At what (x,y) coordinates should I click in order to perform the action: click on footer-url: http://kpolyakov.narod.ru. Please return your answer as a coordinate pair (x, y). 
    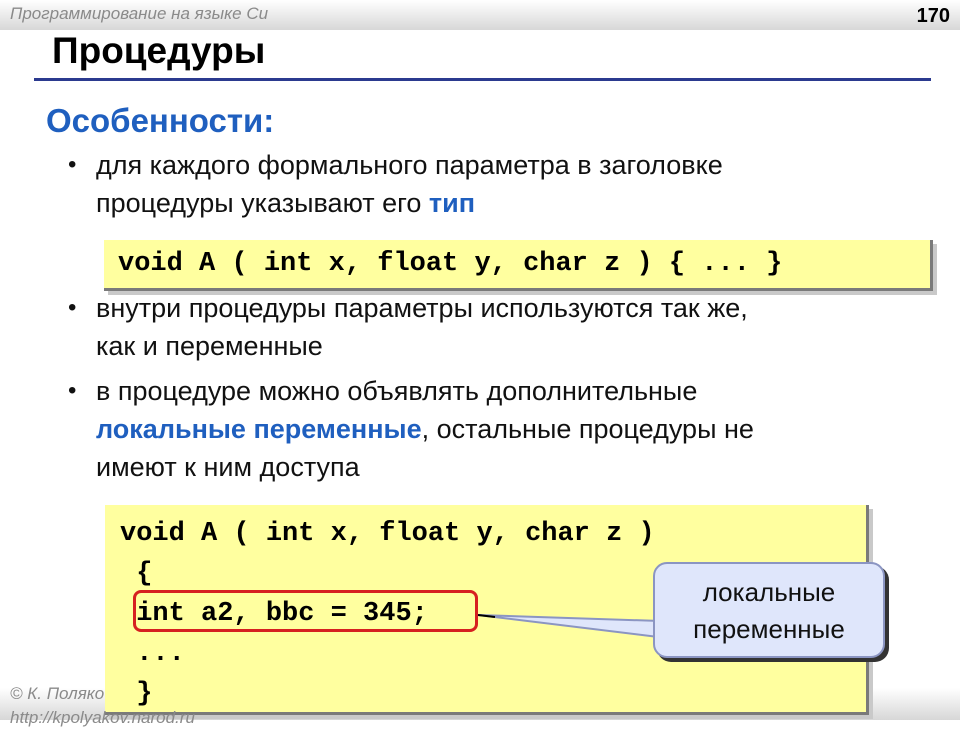
    Looking at the image, I should click on (102, 717).